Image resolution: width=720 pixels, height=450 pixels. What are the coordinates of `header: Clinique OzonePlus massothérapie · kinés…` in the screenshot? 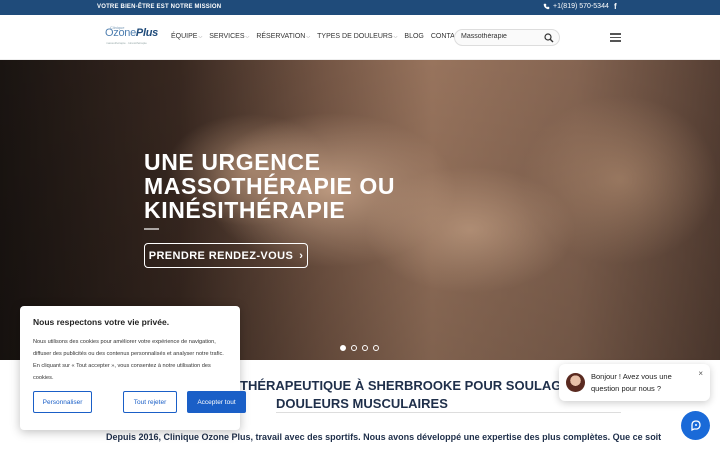 It's located at (360, 37).